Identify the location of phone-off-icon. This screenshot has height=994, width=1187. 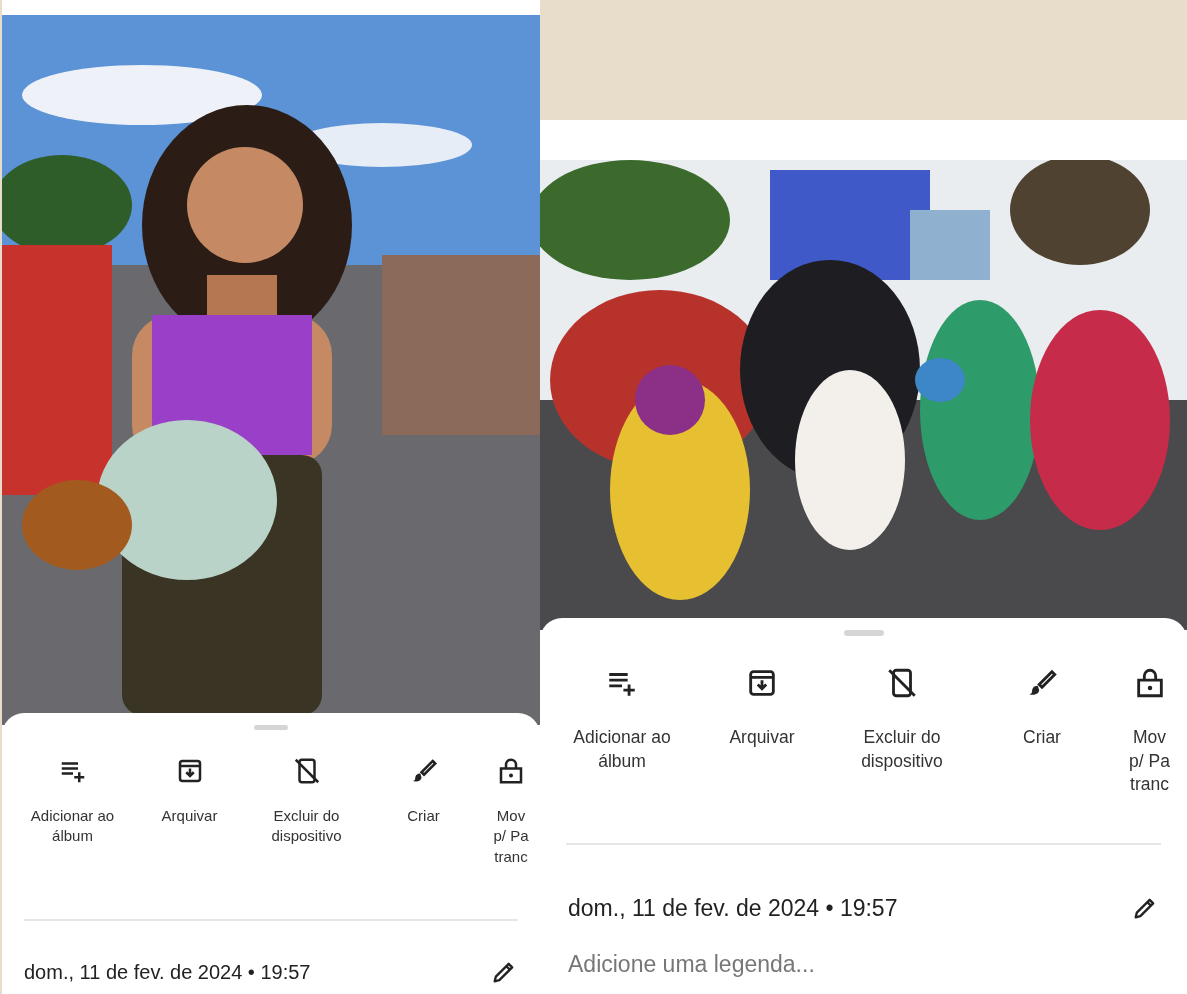
(902, 683).